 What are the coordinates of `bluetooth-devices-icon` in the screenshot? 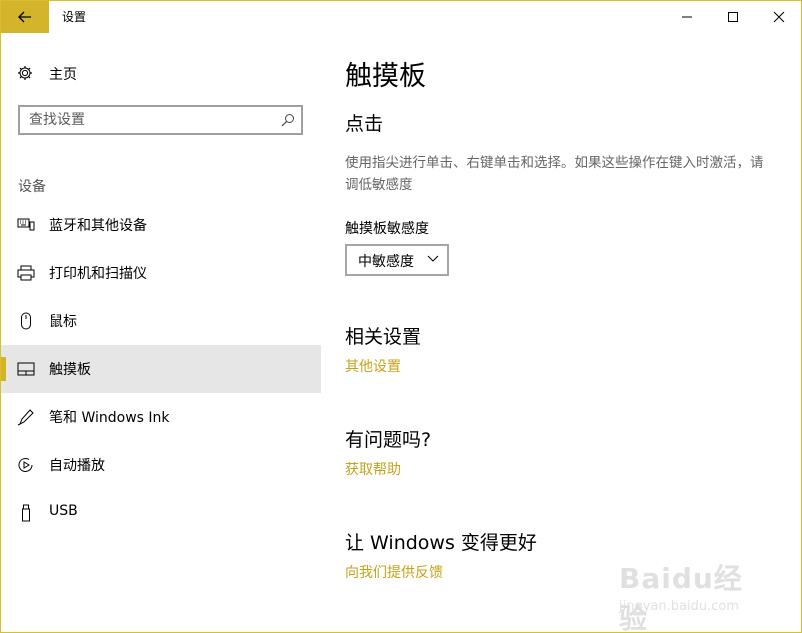 It's located at (26, 224).